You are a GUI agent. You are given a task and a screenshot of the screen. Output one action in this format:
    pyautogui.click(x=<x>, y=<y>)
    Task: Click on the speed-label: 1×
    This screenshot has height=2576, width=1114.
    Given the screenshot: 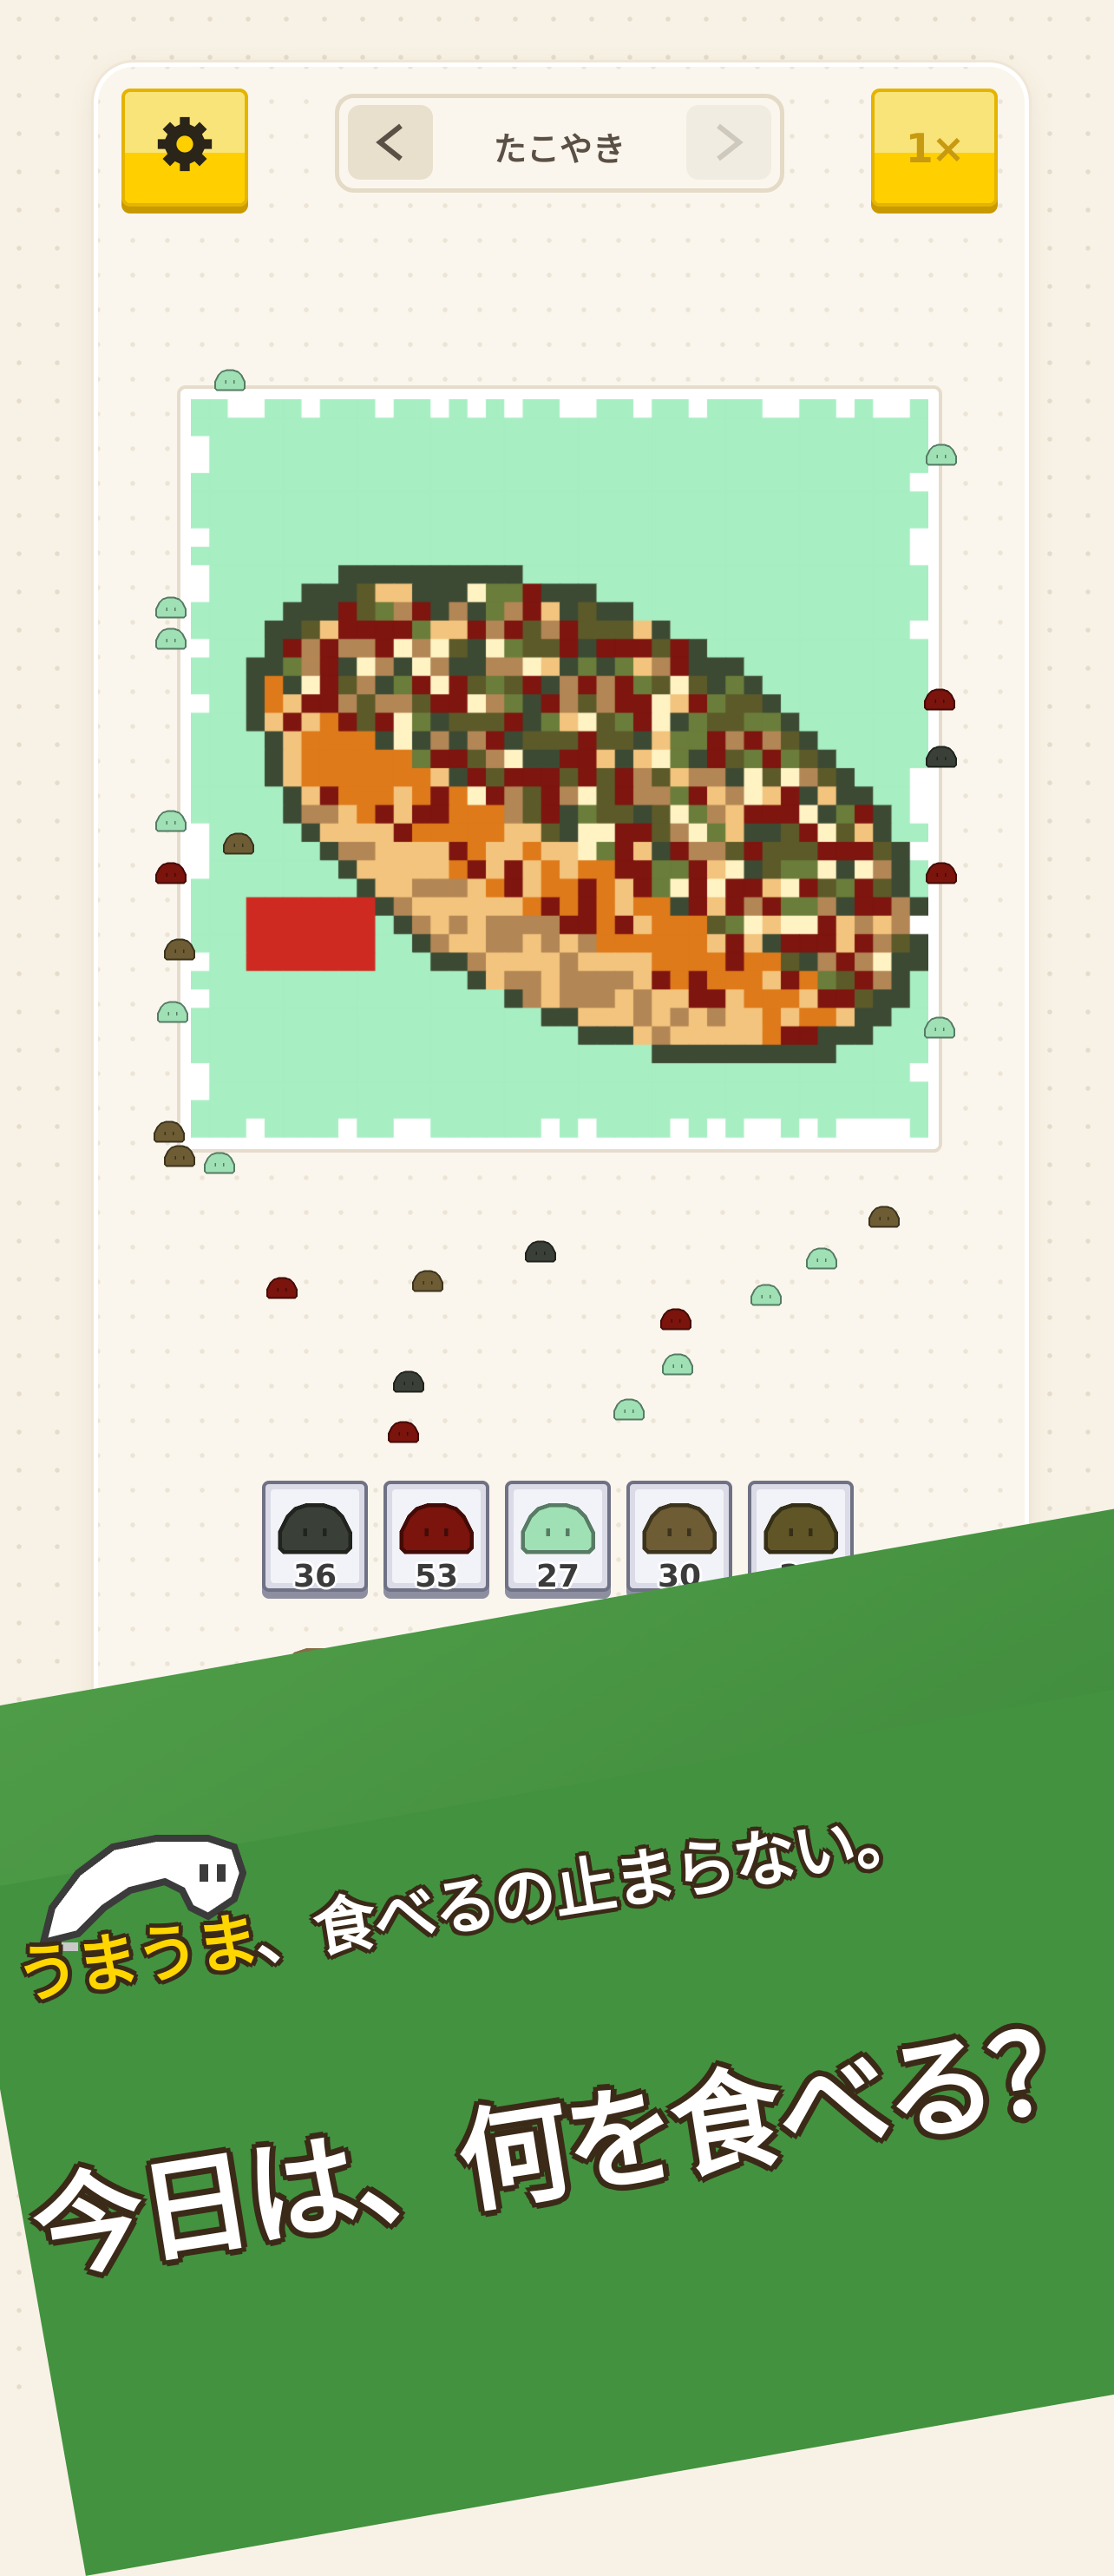 What is the action you would take?
    pyautogui.click(x=935, y=148)
    